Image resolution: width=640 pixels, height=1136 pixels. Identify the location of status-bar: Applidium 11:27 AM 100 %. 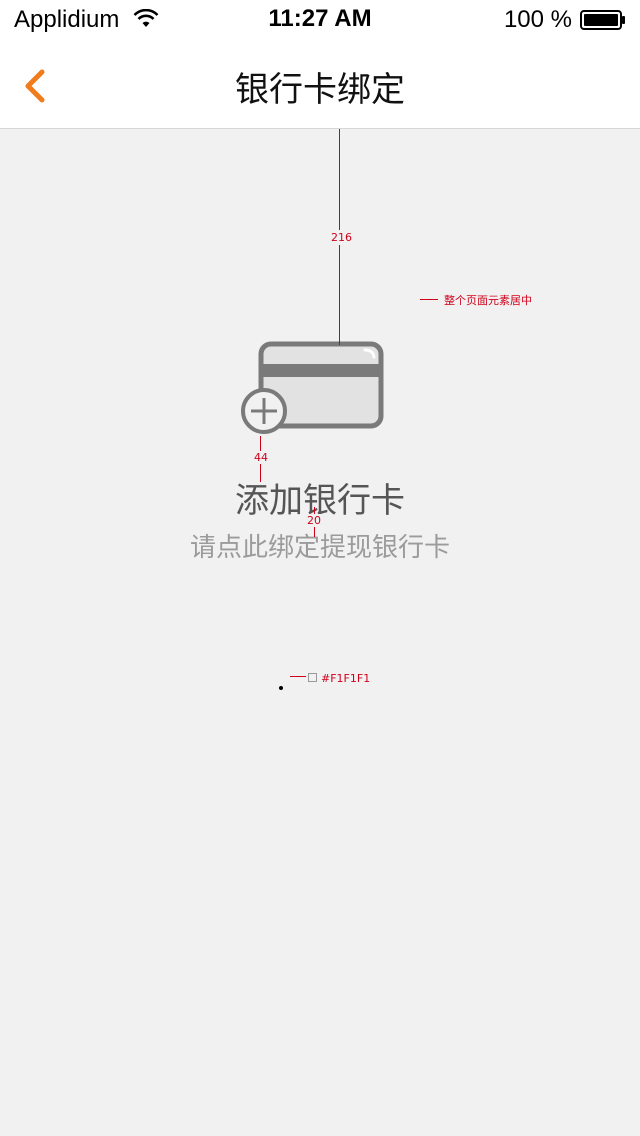
(320, 20).